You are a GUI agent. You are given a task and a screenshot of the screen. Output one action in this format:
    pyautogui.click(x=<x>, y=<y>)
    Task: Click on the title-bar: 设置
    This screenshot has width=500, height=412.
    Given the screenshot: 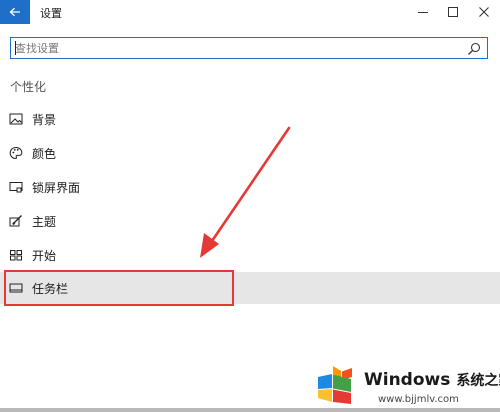 What is the action you would take?
    pyautogui.click(x=250, y=12)
    